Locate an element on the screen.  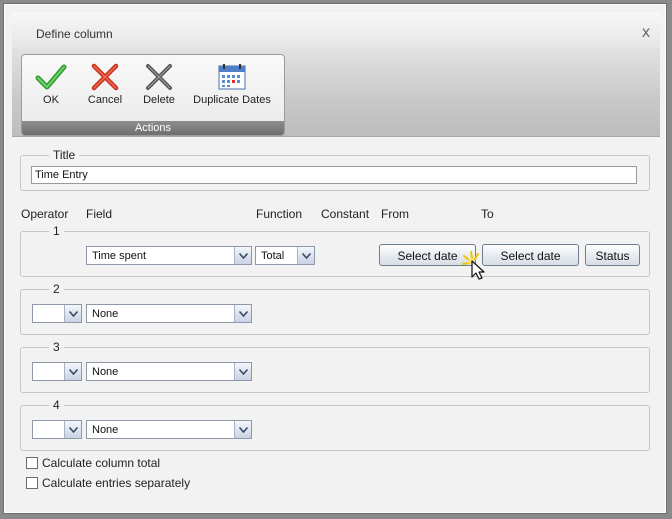
calc-total-label: Calculate column total is located at coordinates (101, 463).